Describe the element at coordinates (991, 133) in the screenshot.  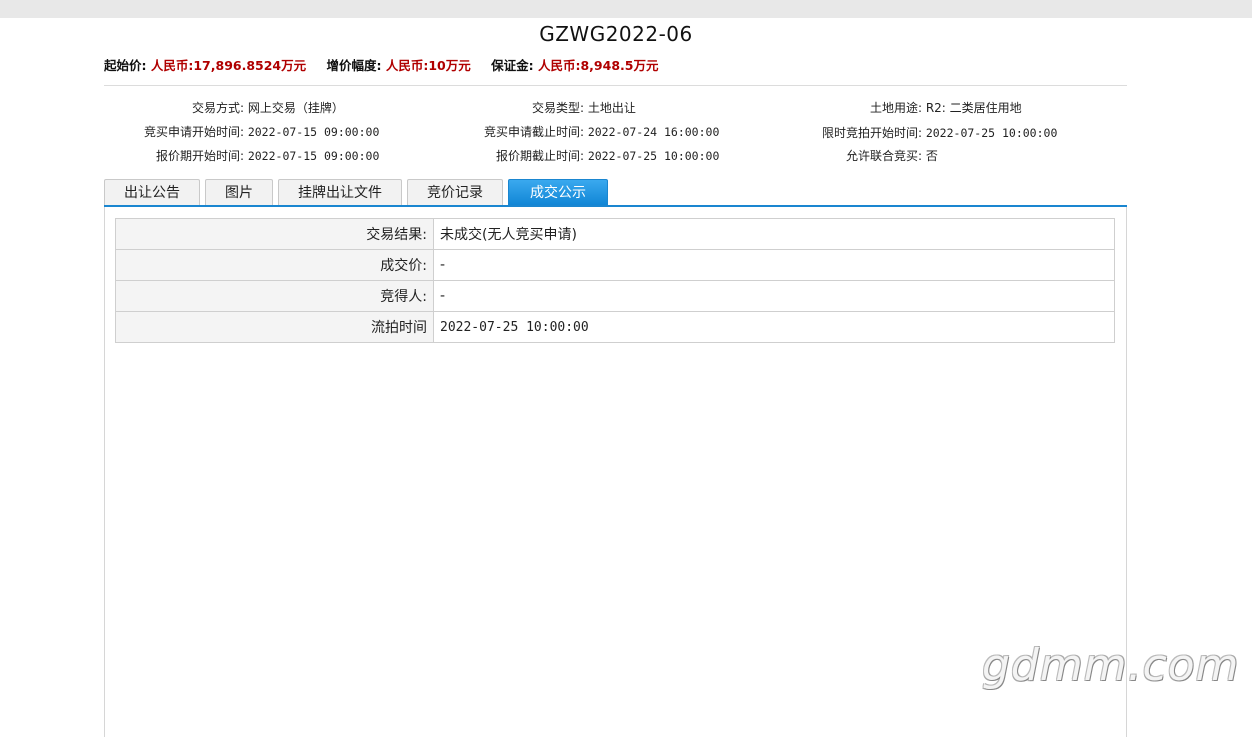
I see `auction-start-value: 2022-07-25 10:00:00` at that location.